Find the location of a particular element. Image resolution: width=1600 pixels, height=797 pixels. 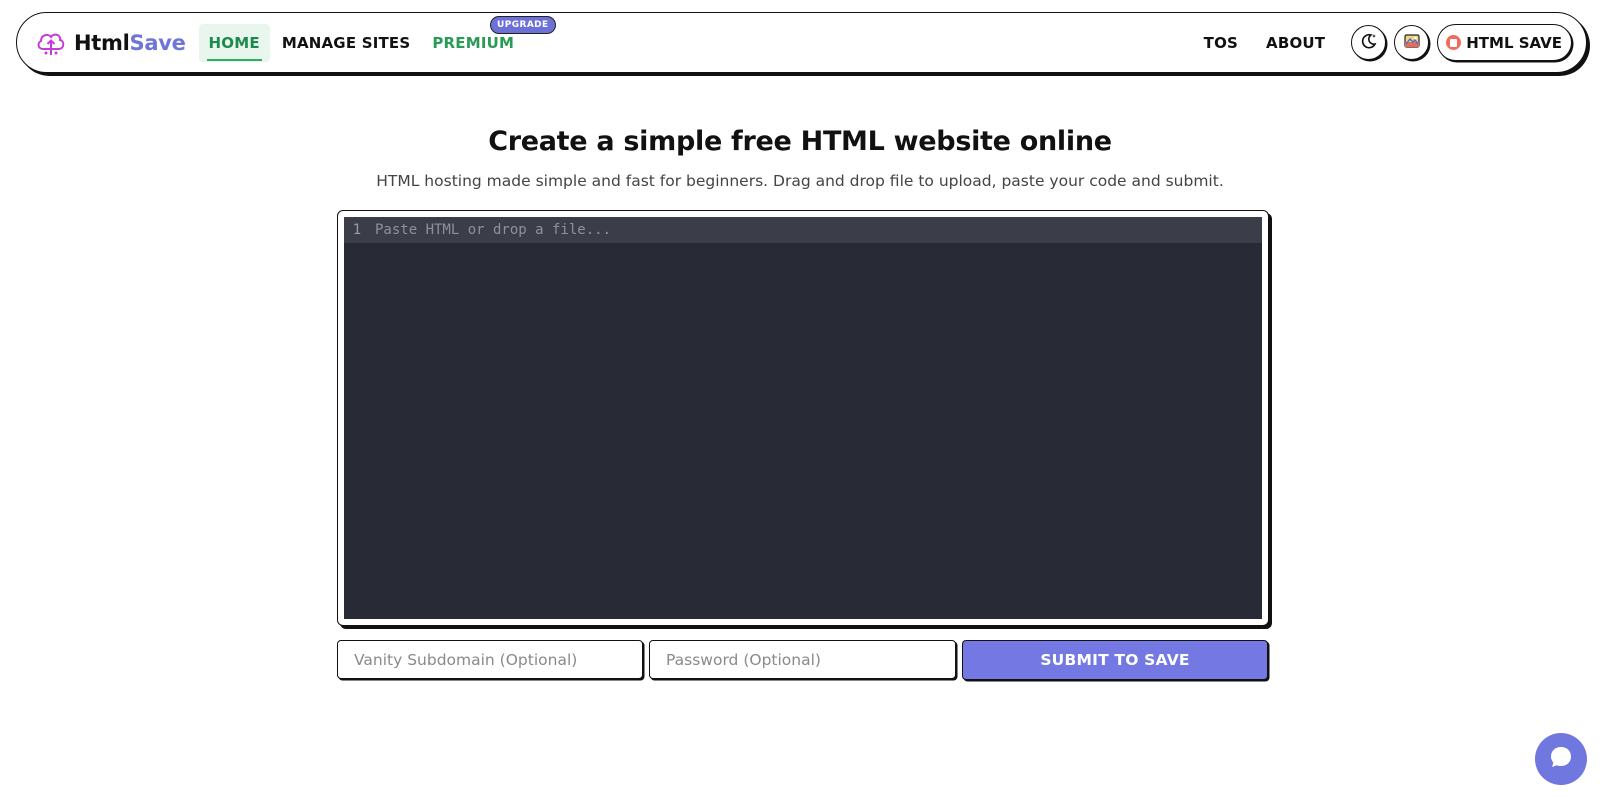

vanity-subdomain-input is located at coordinates (490, 659).